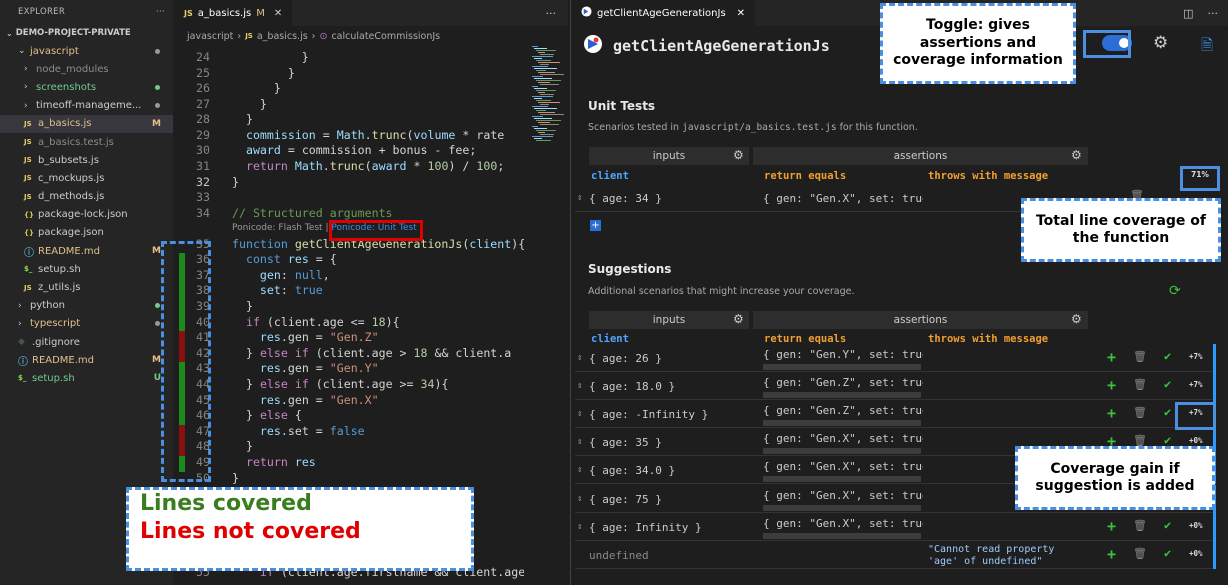 The image size is (1228, 585). What do you see at coordinates (86, 178) in the screenshot?
I see `sidebar-item: JS c_mockups.js` at bounding box center [86, 178].